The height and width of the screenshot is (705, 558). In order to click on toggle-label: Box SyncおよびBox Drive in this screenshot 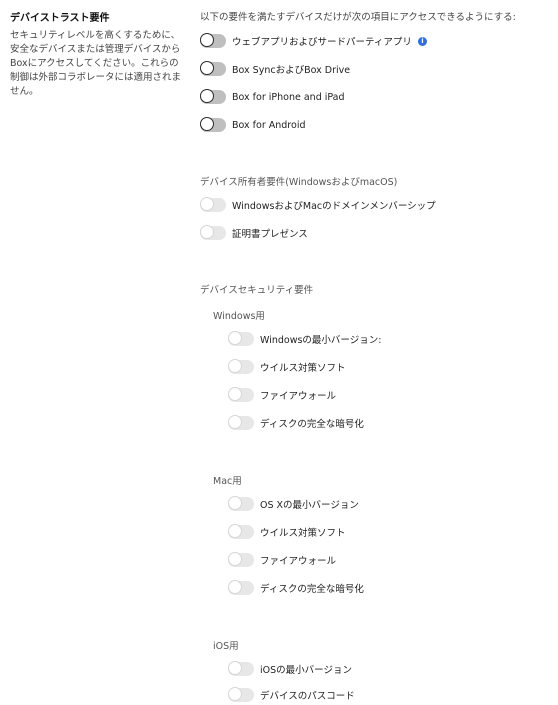, I will do `click(291, 70)`.